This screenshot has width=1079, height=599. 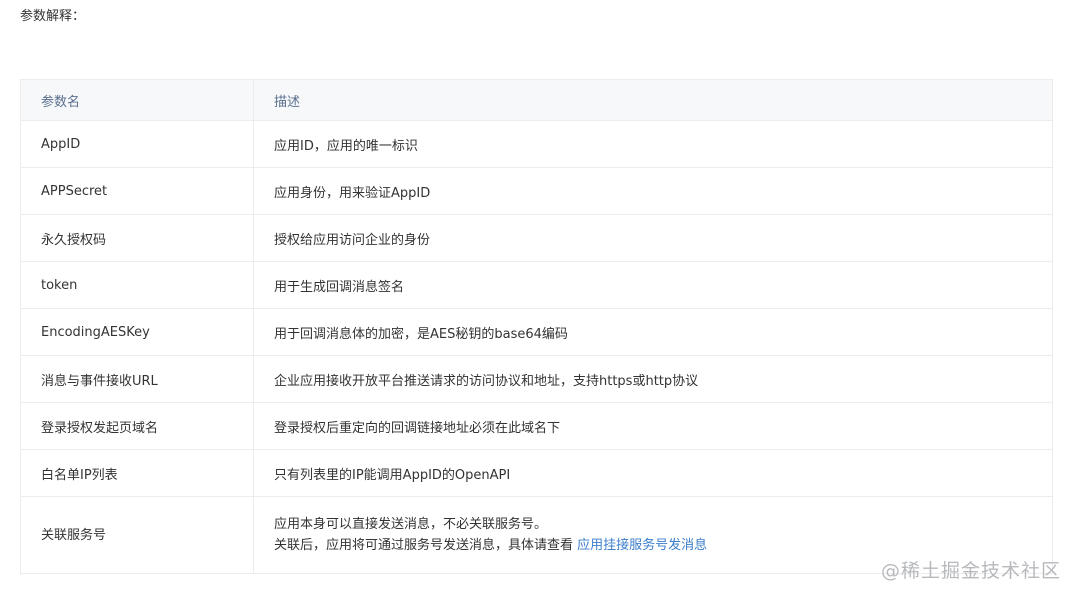 What do you see at coordinates (653, 100) in the screenshot?
I see `header-description: 描述` at bounding box center [653, 100].